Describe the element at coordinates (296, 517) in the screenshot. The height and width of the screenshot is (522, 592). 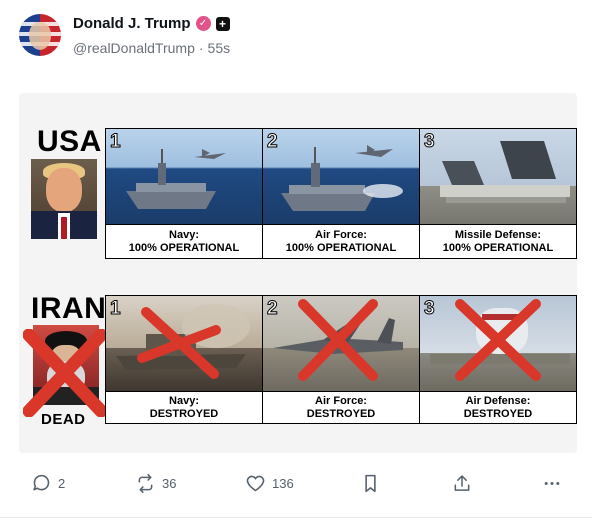
I see `post-divider` at that location.